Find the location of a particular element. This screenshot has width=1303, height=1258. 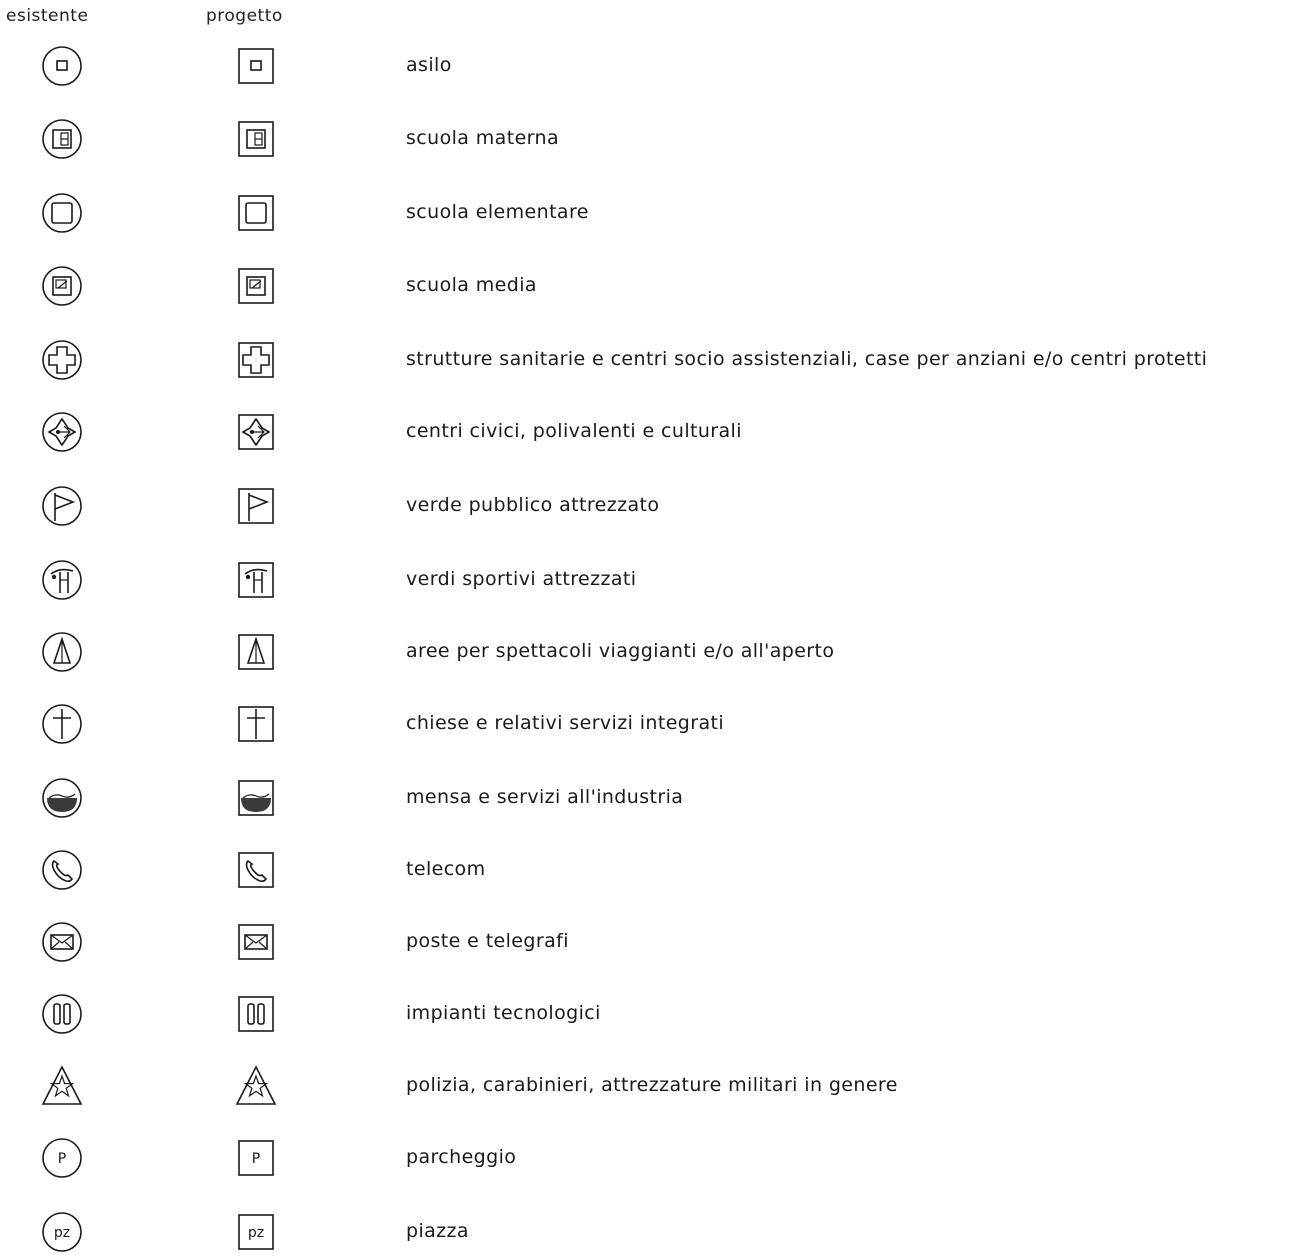

header-existing: esistente is located at coordinates (47, 16).